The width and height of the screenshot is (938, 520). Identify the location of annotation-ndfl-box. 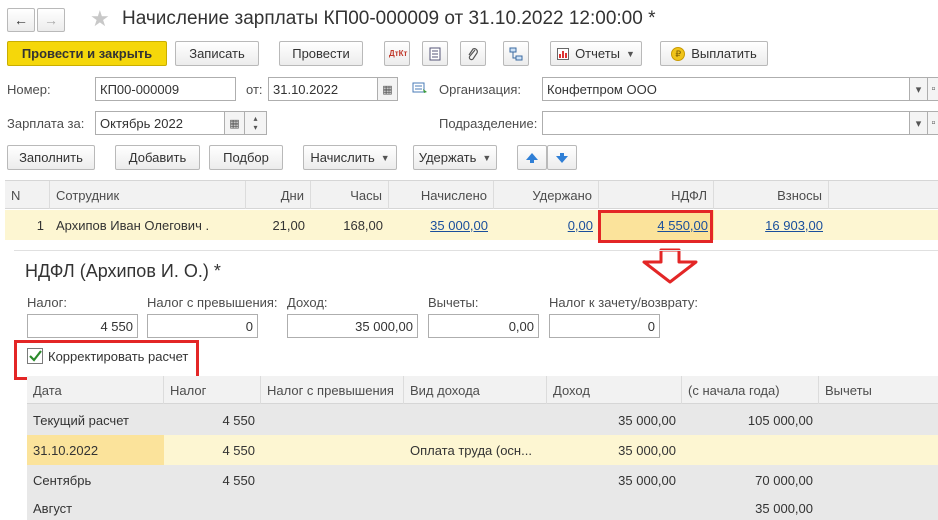
(655, 226).